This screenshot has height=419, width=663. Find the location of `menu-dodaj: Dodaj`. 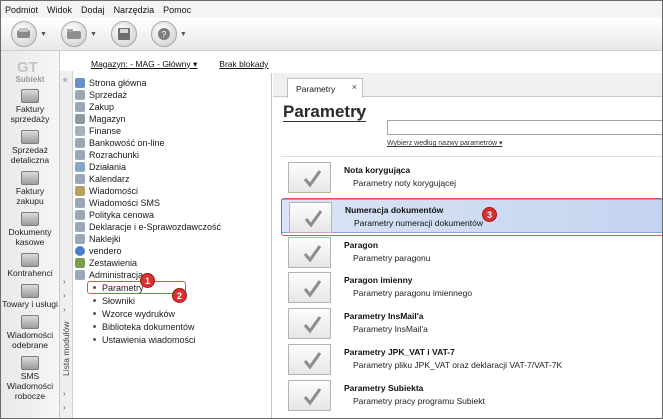

menu-dodaj: Dodaj is located at coordinates (93, 10).